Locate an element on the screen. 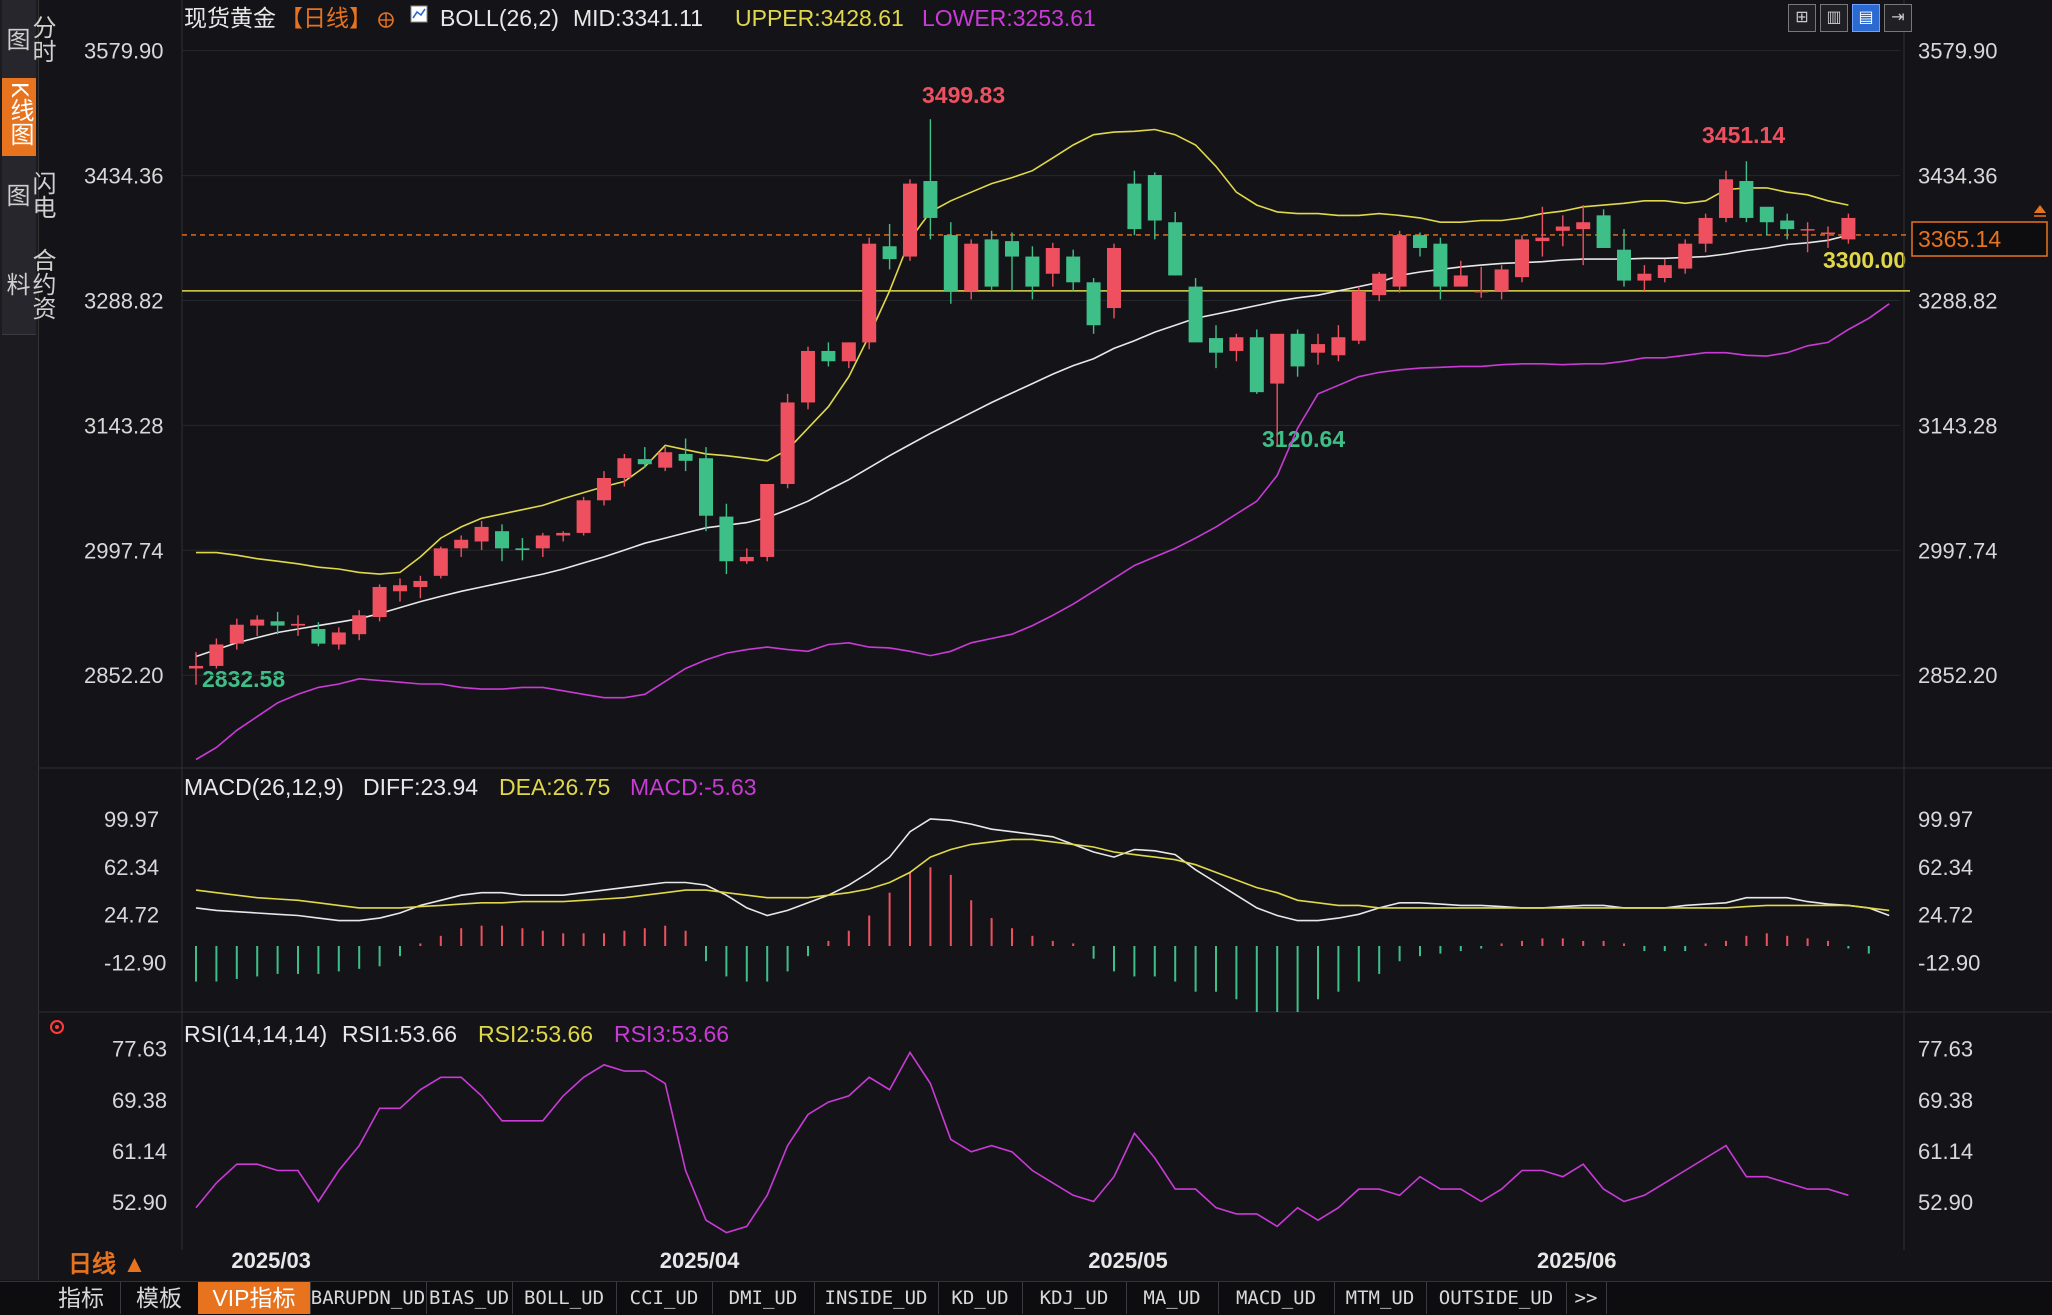 The image size is (2052, 1315). crosshair-icon is located at coordinates (386, 20).